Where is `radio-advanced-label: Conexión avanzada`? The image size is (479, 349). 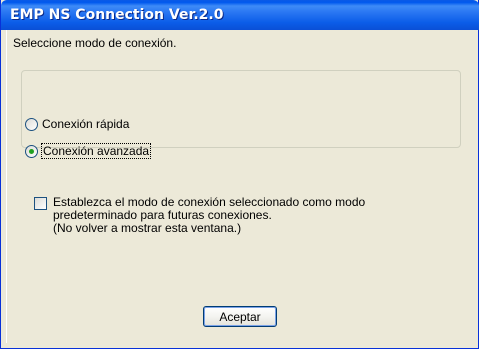
radio-advanced-label: Conexión avanzada is located at coordinates (96, 151).